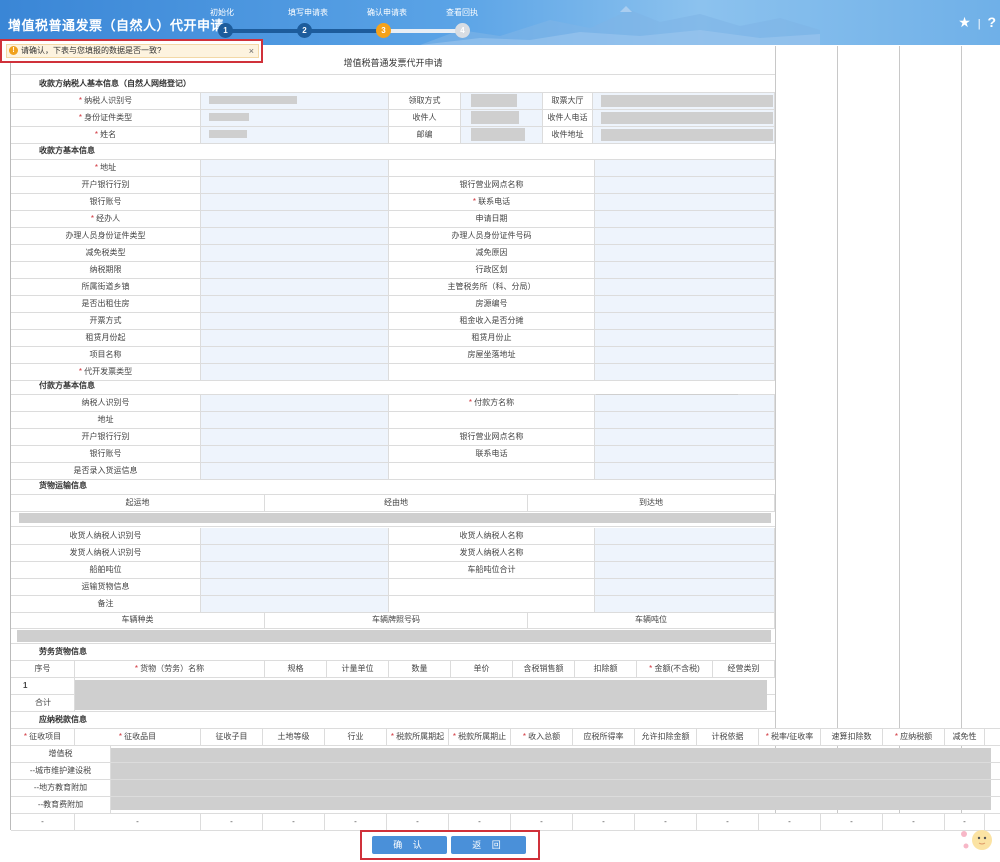 The width and height of the screenshot is (1000, 862). Describe the element at coordinates (851, 736) in the screenshot. I see `field-label: 速算扣除数` at that location.